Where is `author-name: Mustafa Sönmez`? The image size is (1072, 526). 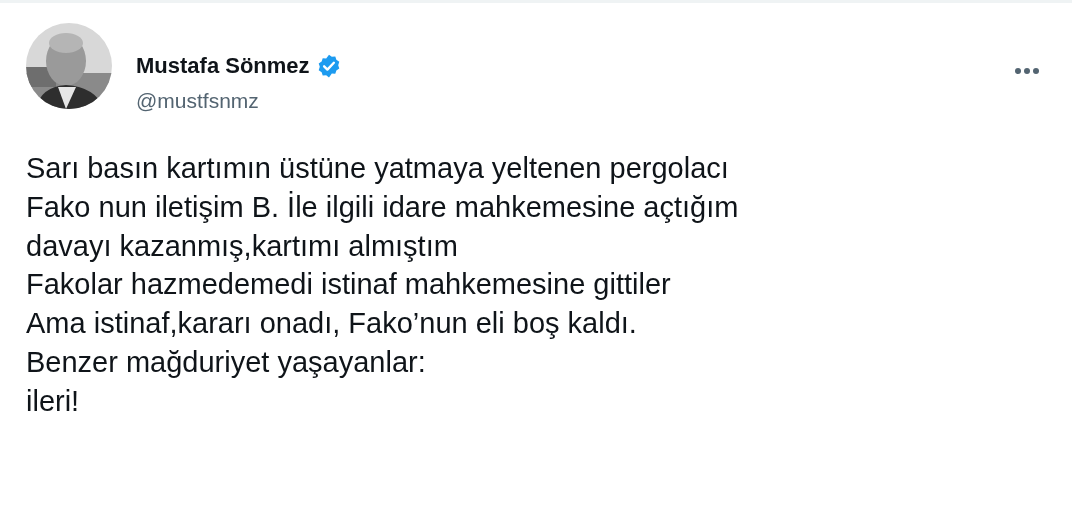 author-name: Mustafa Sönmez is located at coordinates (223, 66).